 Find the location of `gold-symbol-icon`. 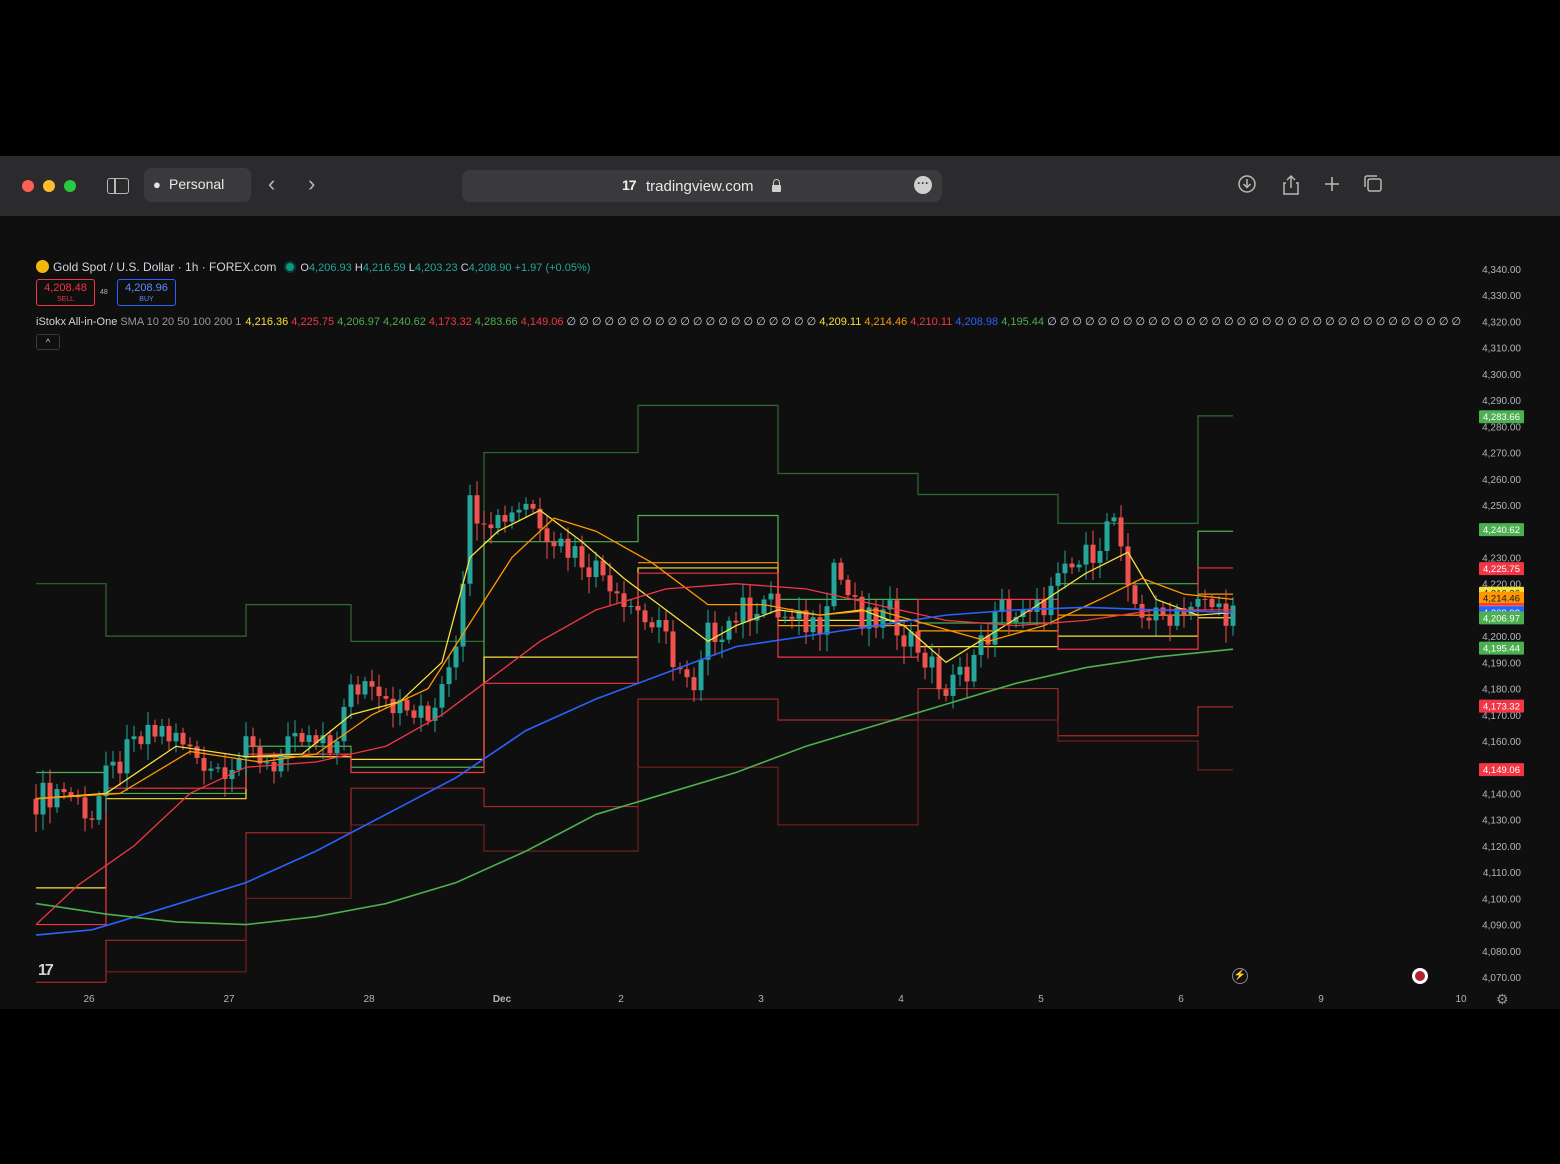

gold-symbol-icon is located at coordinates (42, 266).